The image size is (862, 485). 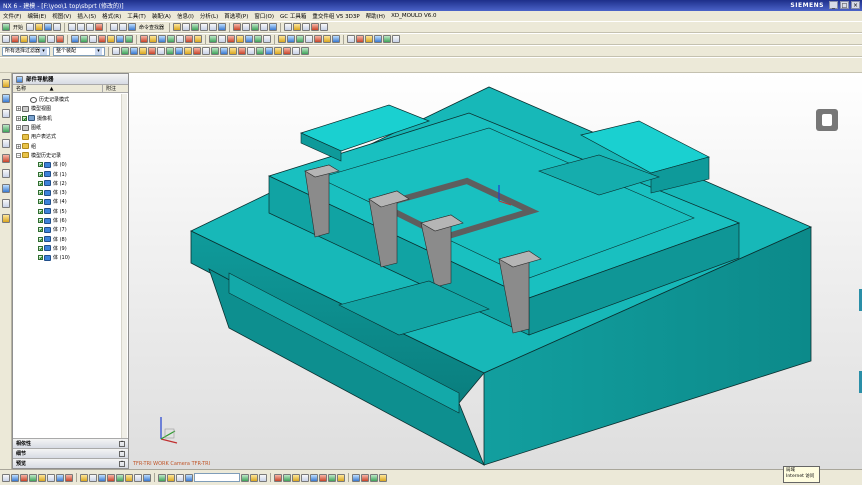 What do you see at coordinates (204, 27) in the screenshot?
I see `zoom-icon` at bounding box center [204, 27].